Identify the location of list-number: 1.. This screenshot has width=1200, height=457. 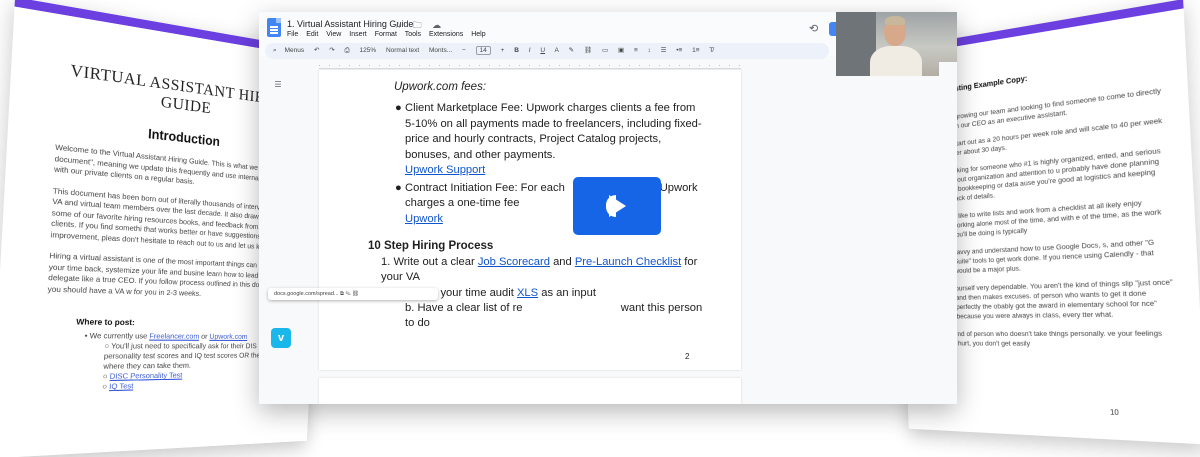
(386, 262).